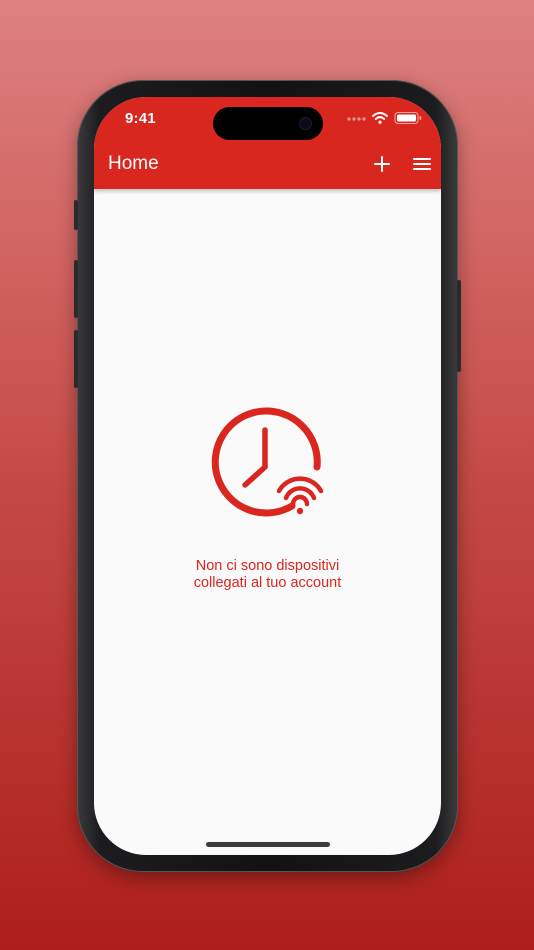  I want to click on page-title: Home, so click(133, 163).